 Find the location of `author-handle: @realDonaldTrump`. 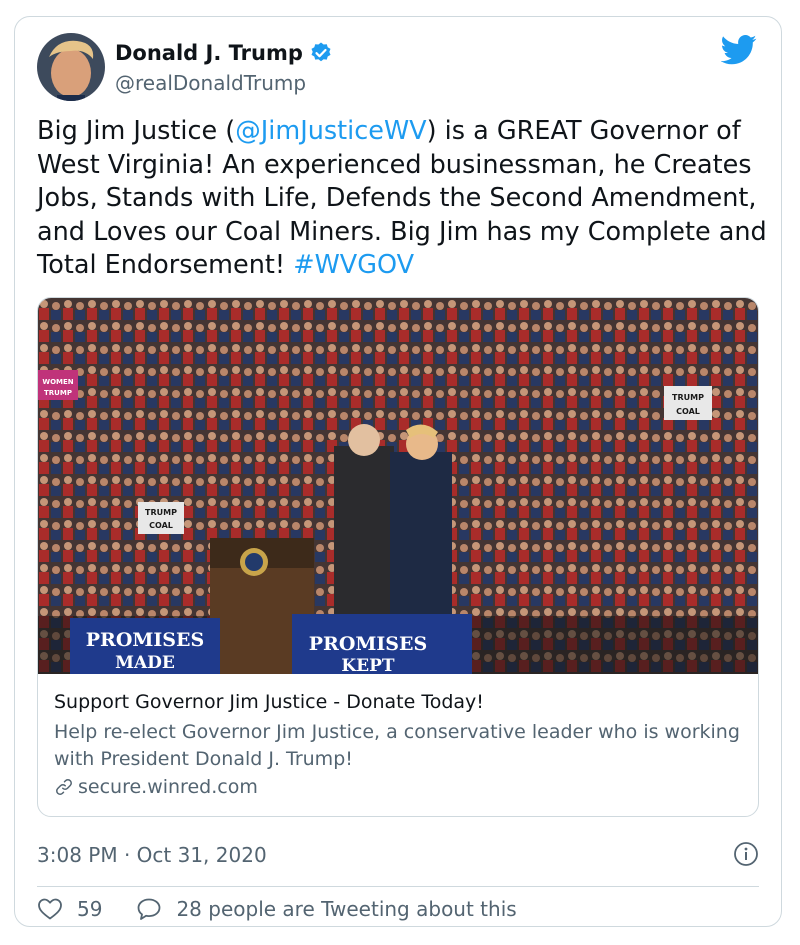

author-handle: @realDonaldTrump is located at coordinates (210, 83).